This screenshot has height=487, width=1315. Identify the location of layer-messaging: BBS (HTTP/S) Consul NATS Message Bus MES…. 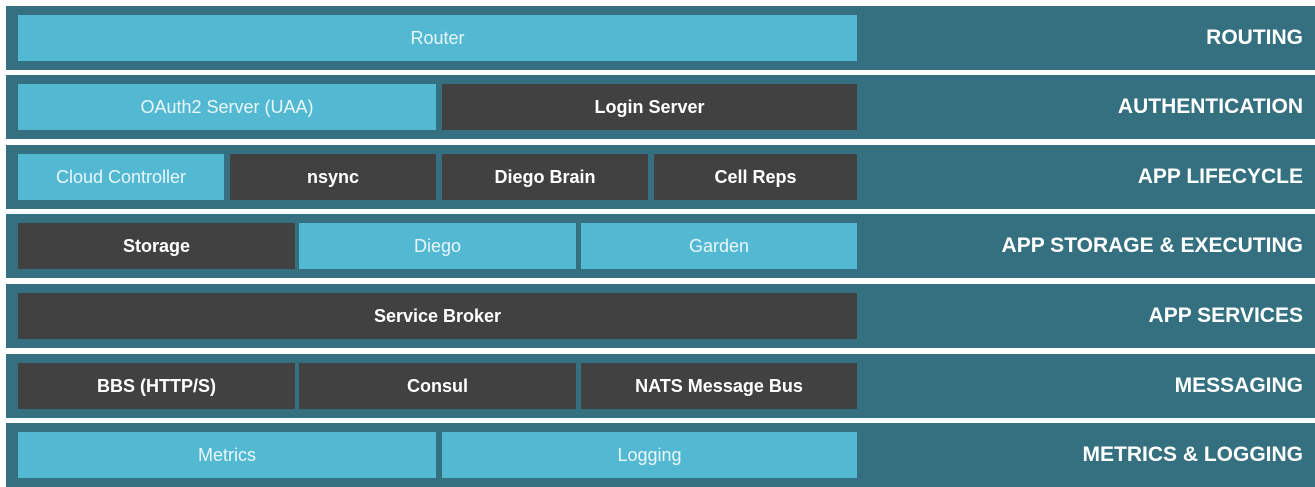
(660, 386).